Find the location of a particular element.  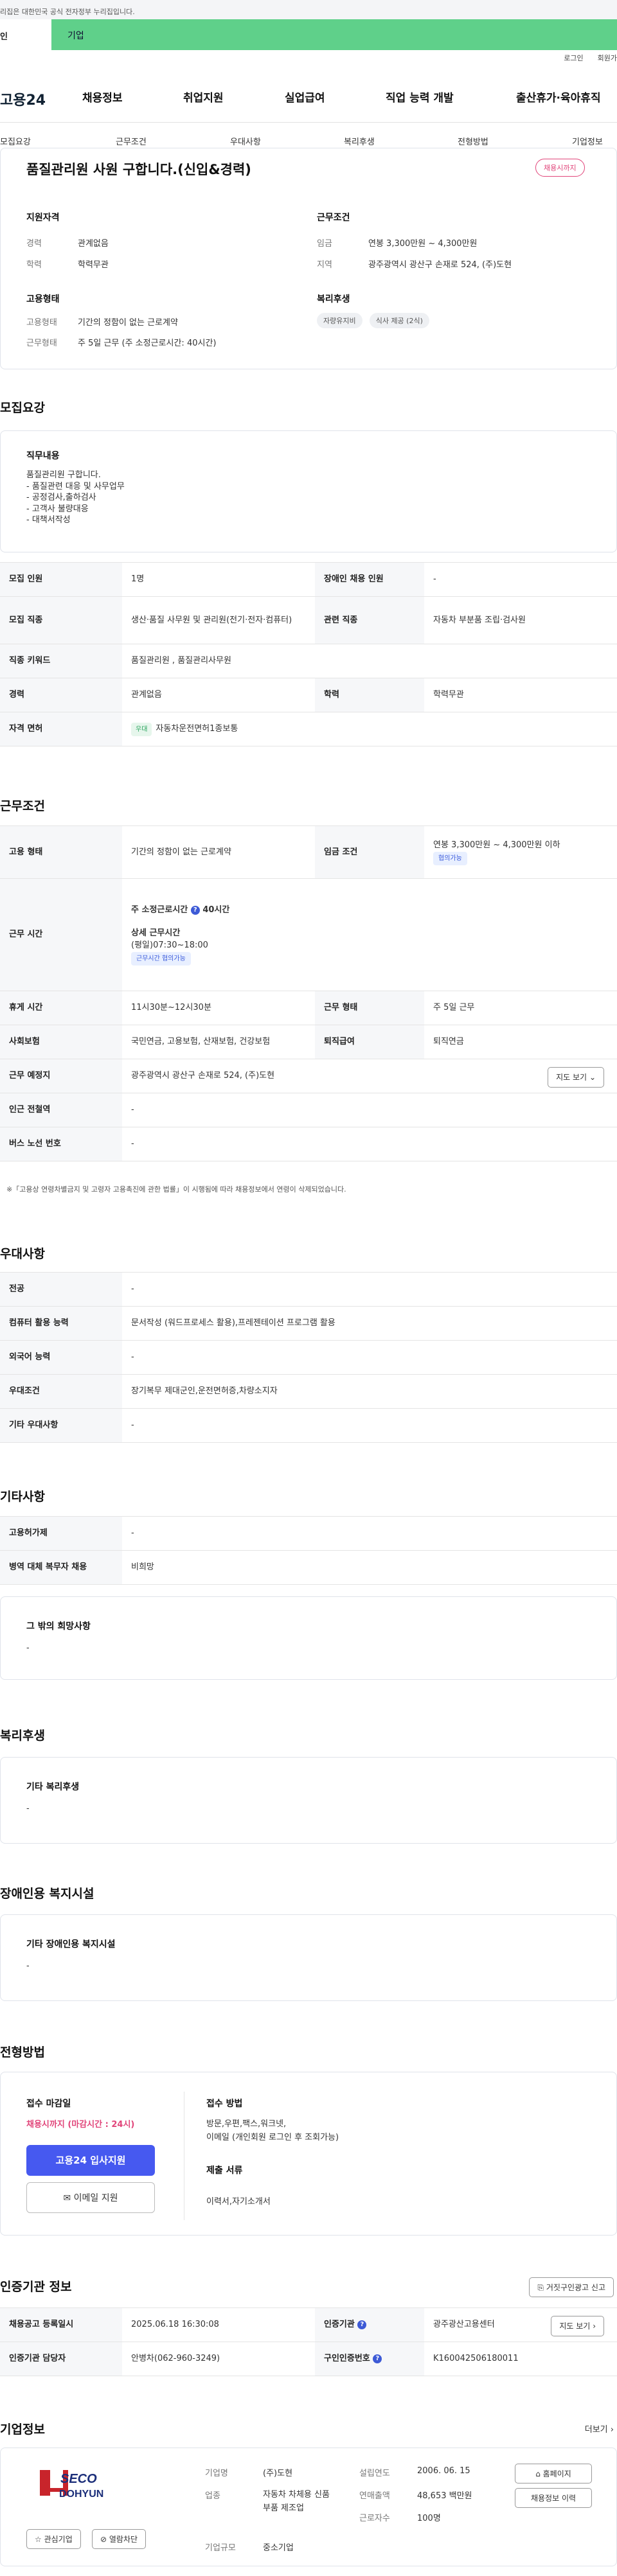

region-label: 지역 is located at coordinates (324, 265).